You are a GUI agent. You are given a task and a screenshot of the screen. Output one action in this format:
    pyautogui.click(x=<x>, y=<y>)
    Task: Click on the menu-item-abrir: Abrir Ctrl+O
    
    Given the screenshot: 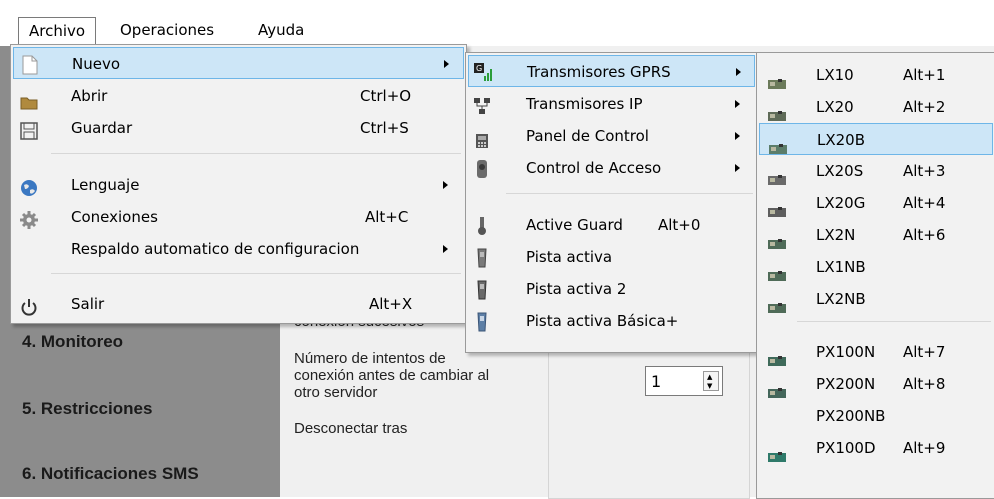 What is the action you would take?
    pyautogui.click(x=238, y=96)
    